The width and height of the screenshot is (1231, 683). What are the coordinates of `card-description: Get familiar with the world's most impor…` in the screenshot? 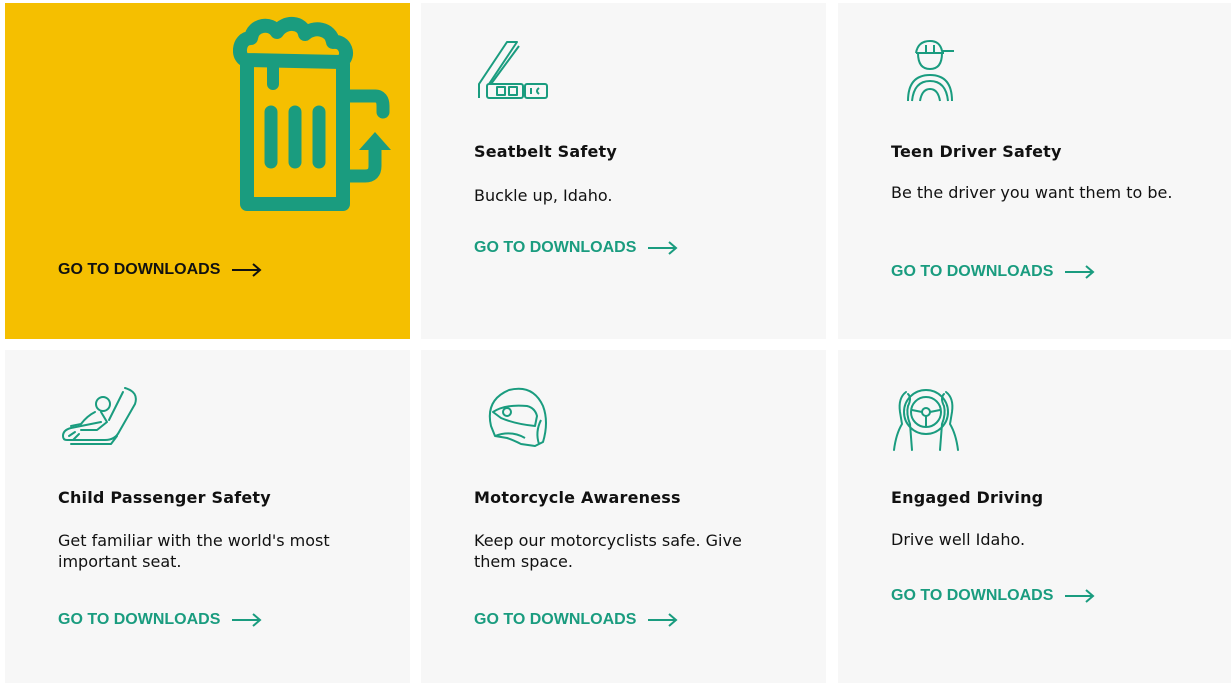 It's located at (194, 551).